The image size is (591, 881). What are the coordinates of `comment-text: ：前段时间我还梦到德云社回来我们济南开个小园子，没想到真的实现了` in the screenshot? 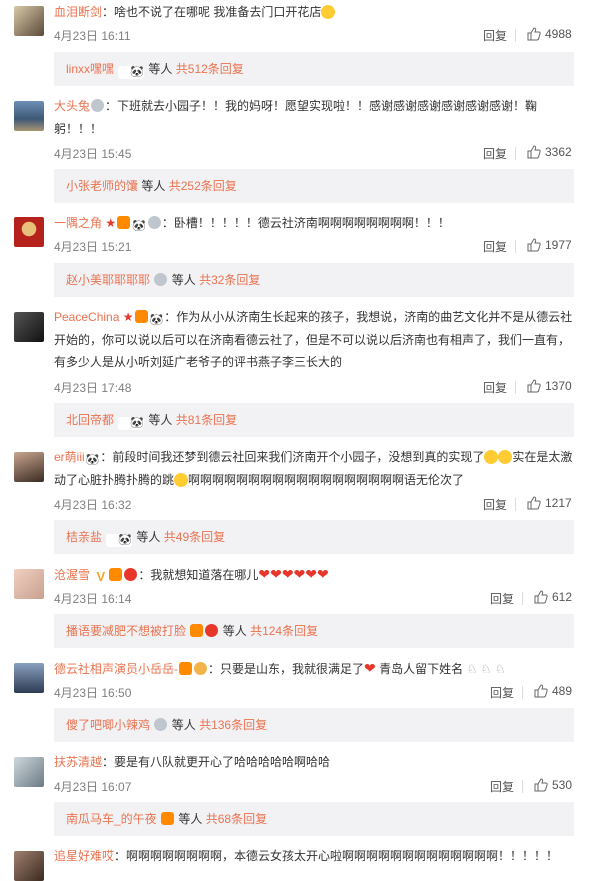 It's located at (292, 457).